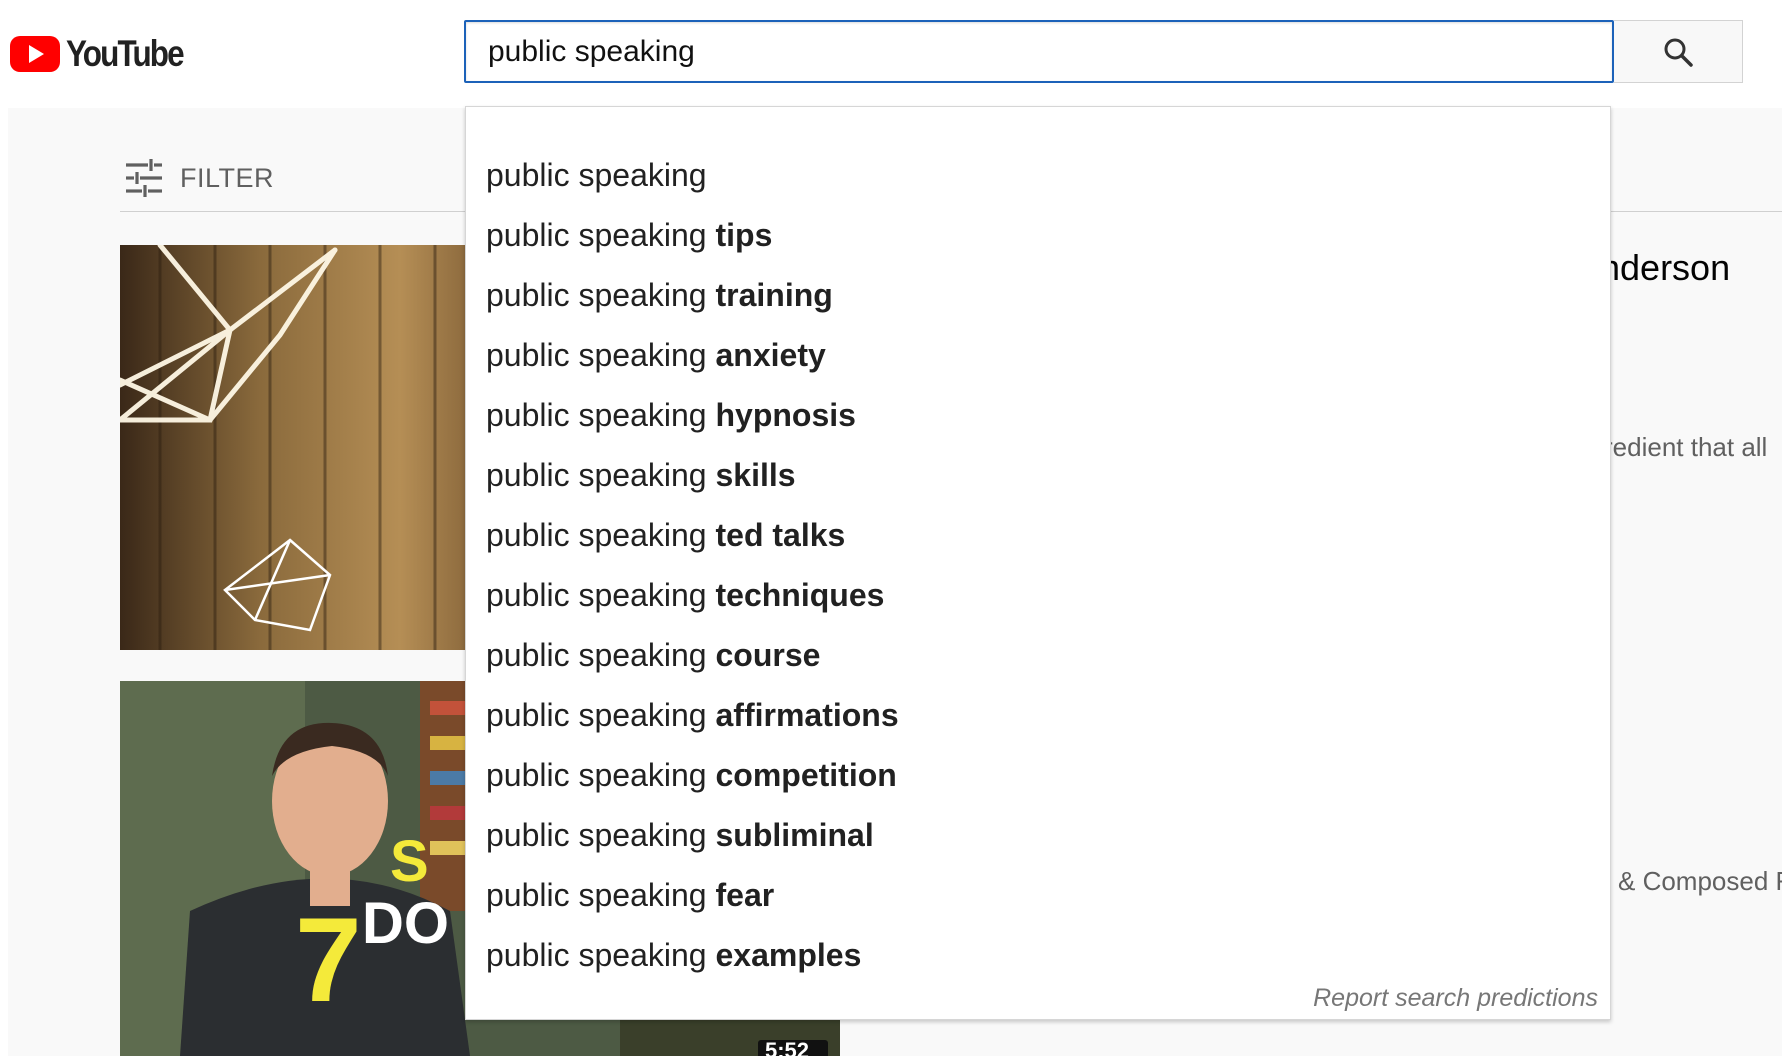  Describe the element at coordinates (755, 475) in the screenshot. I see `suggestion-completion: skills` at that location.